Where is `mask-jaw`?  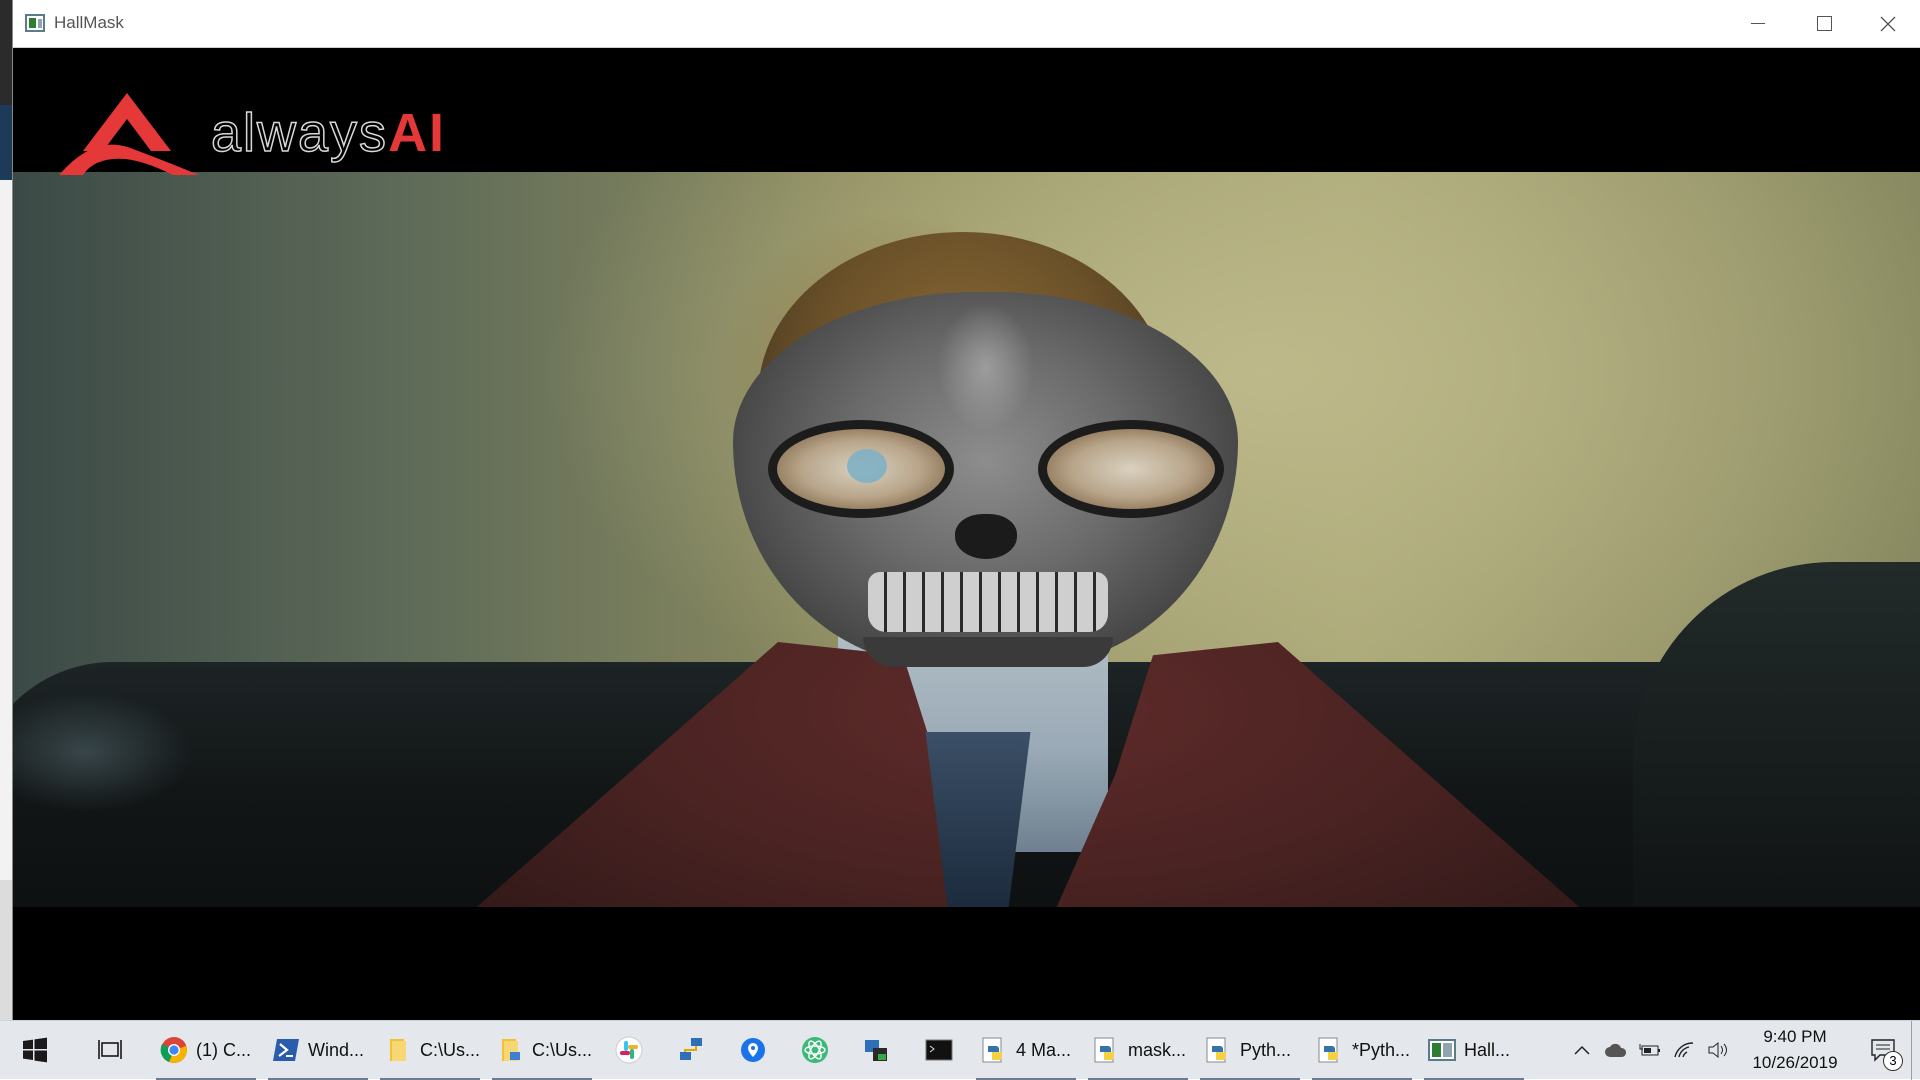
mask-jaw is located at coordinates (988, 652).